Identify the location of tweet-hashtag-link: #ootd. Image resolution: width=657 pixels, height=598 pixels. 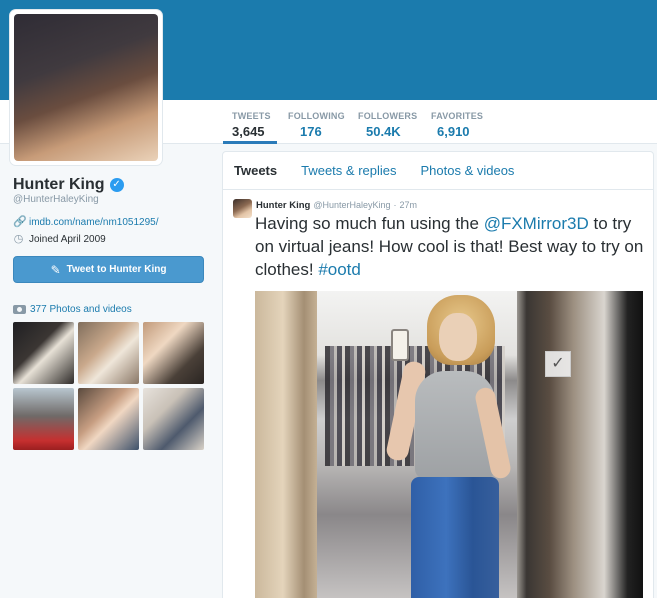
(339, 269).